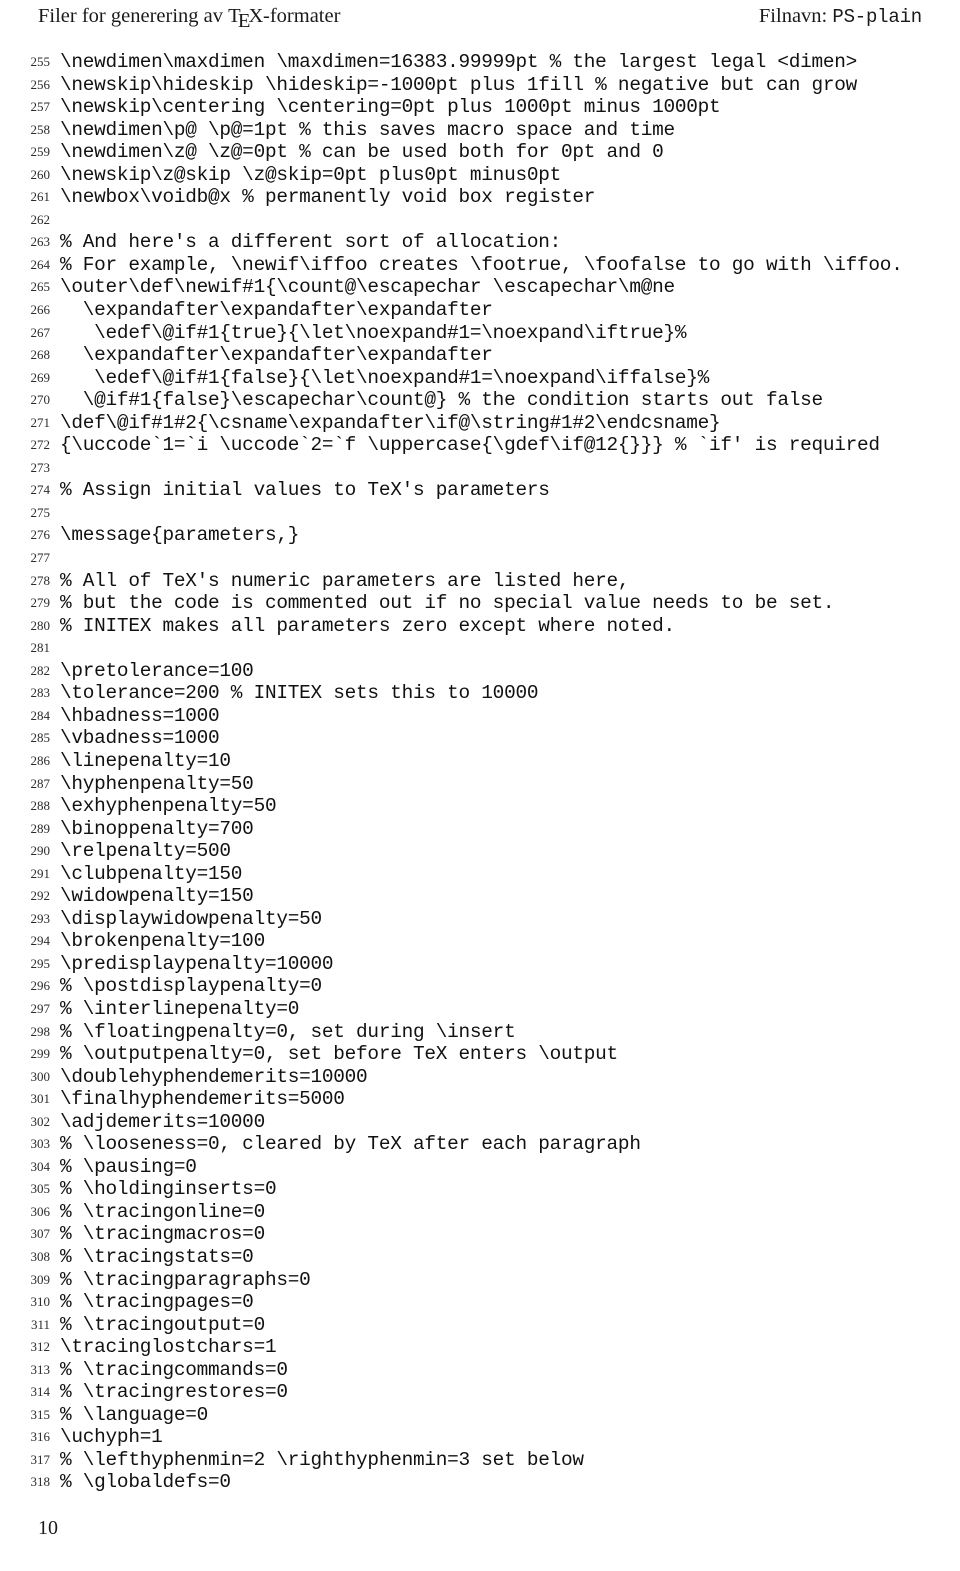 Image resolution: width=960 pixels, height=1571 pixels. What do you see at coordinates (145, 851) in the screenshot?
I see `line-text: \relpenalty=500` at bounding box center [145, 851].